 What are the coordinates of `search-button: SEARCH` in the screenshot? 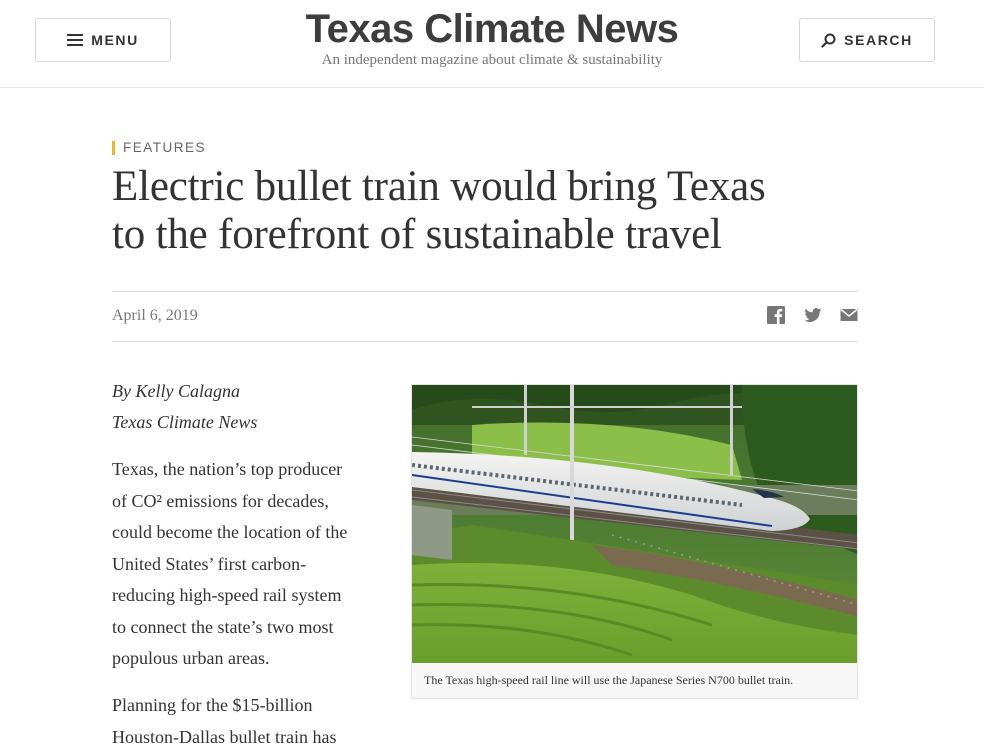 It's located at (867, 40).